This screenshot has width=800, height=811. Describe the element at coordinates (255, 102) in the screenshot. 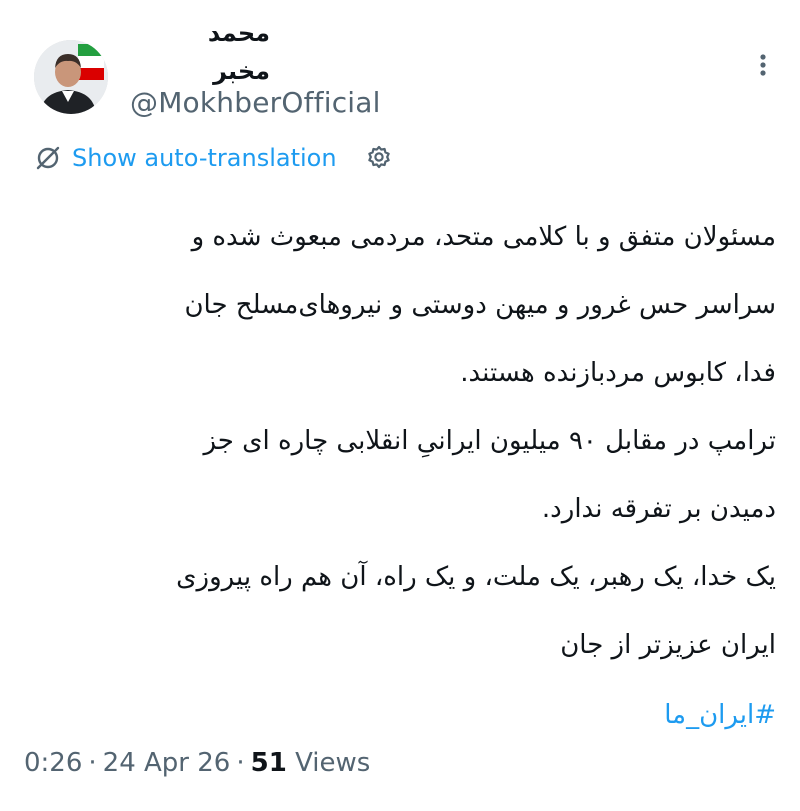

I see `user-handle: @MokhberOfficial` at that location.